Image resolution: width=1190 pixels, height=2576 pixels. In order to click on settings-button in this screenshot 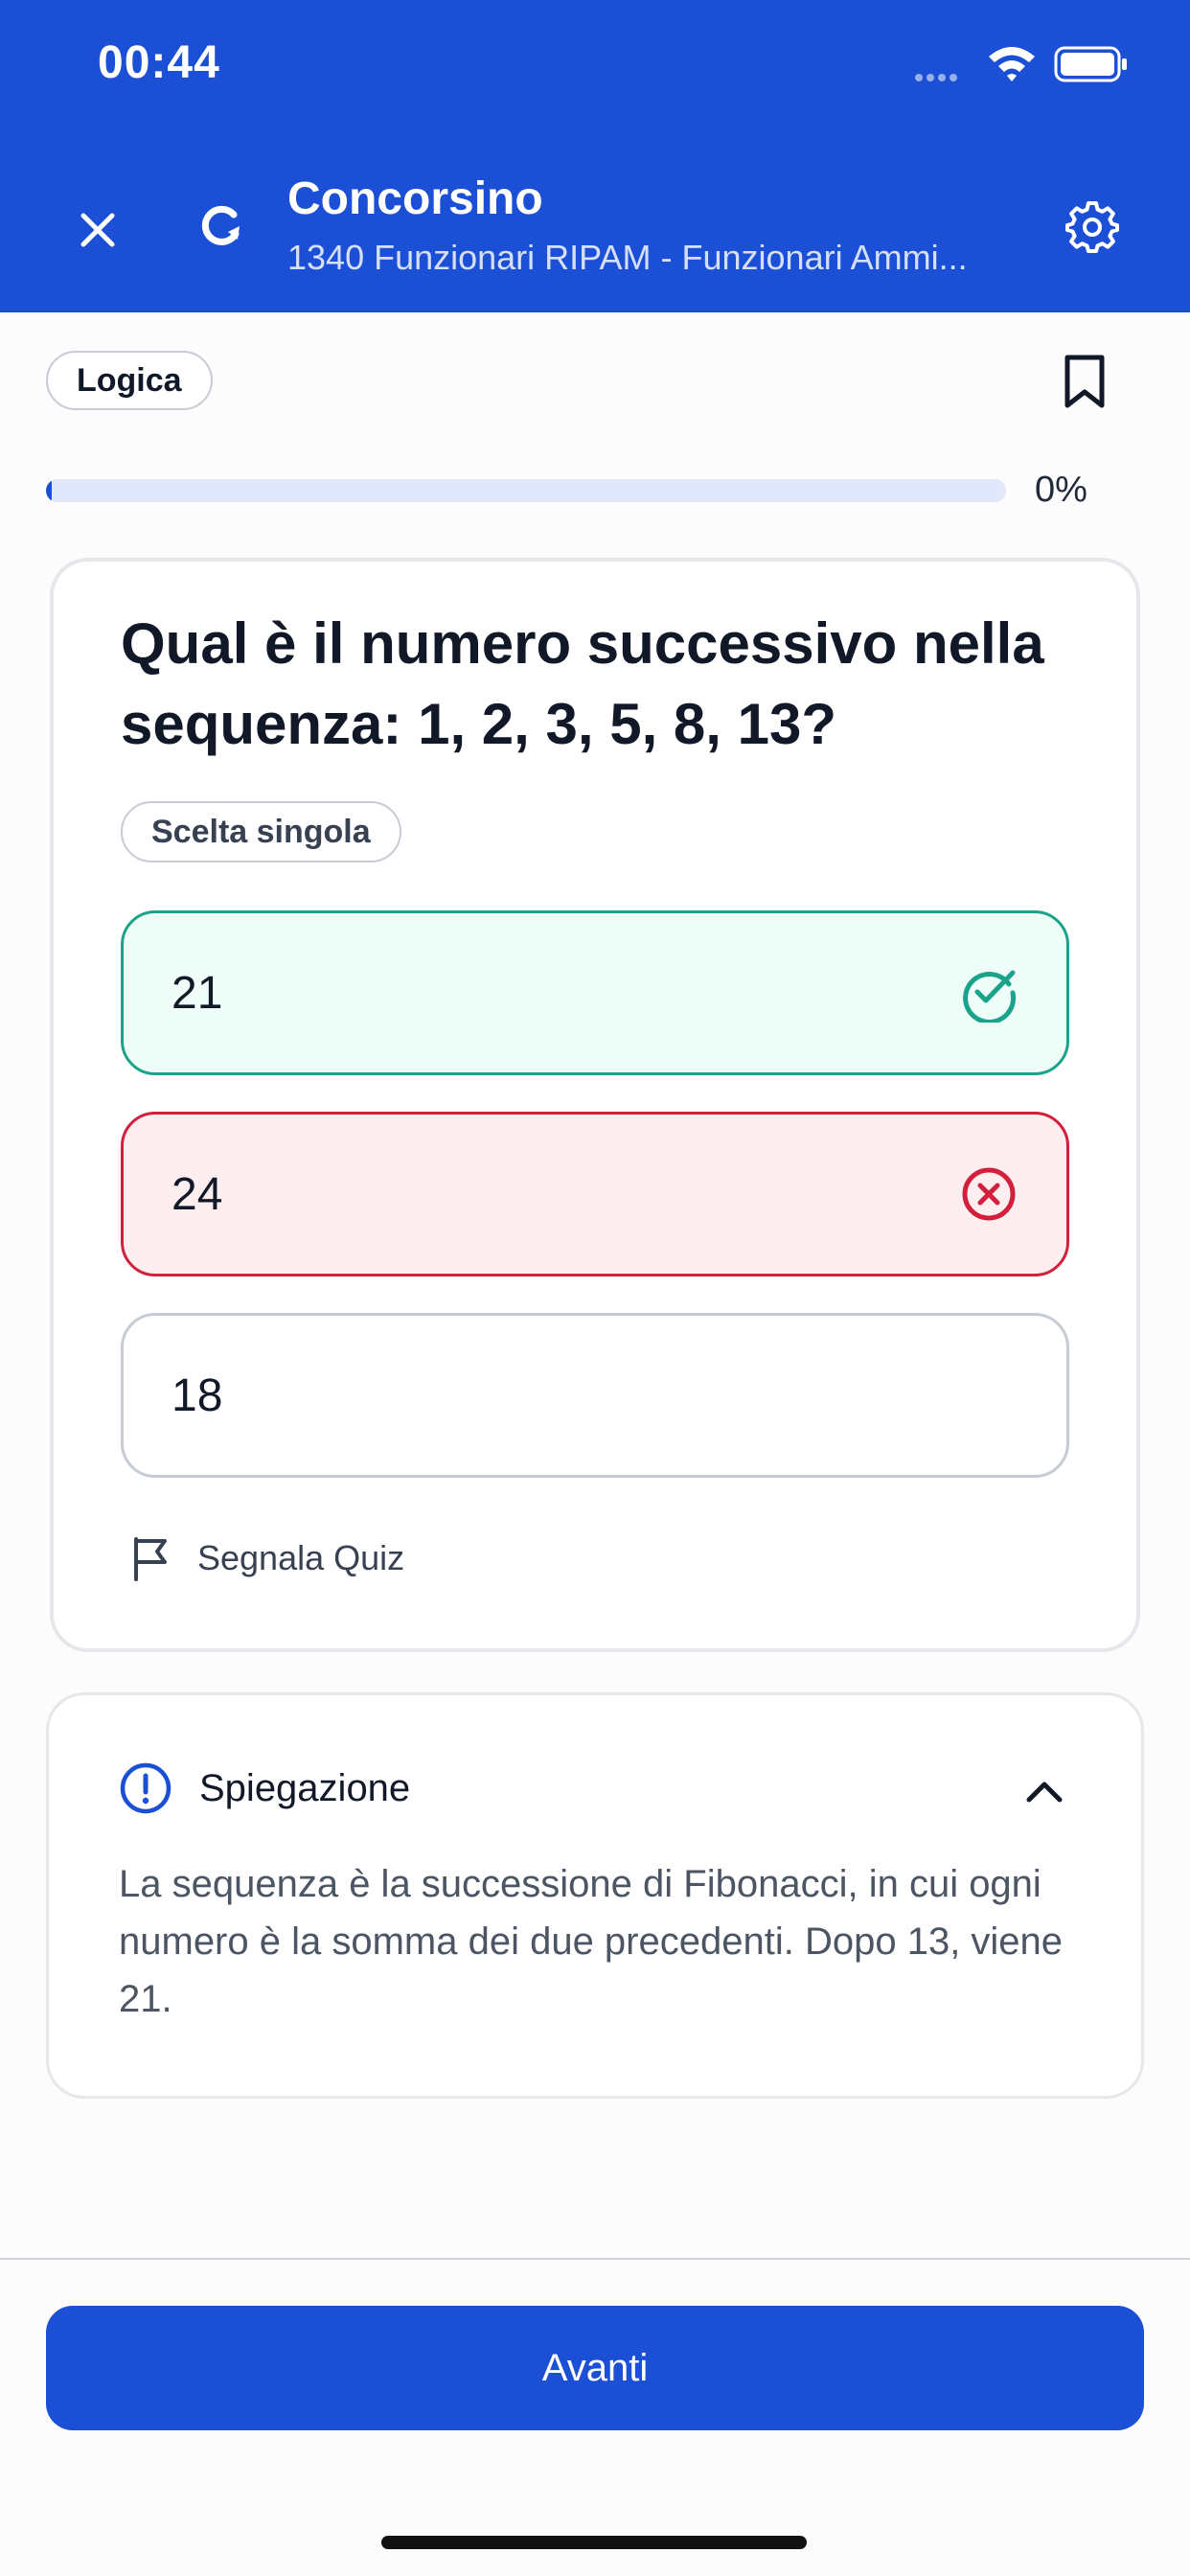, I will do `click(1093, 226)`.